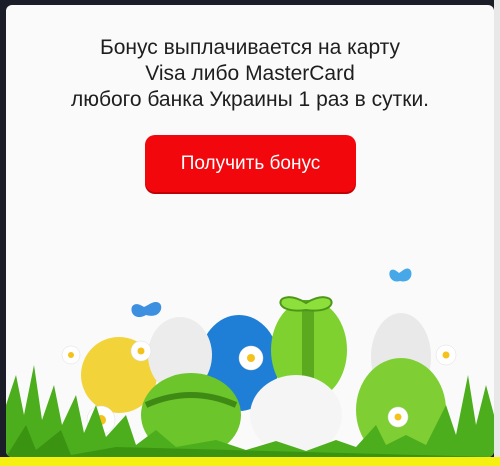 The height and width of the screenshot is (466, 500). I want to click on butterfly-blue-left, so click(146, 309).